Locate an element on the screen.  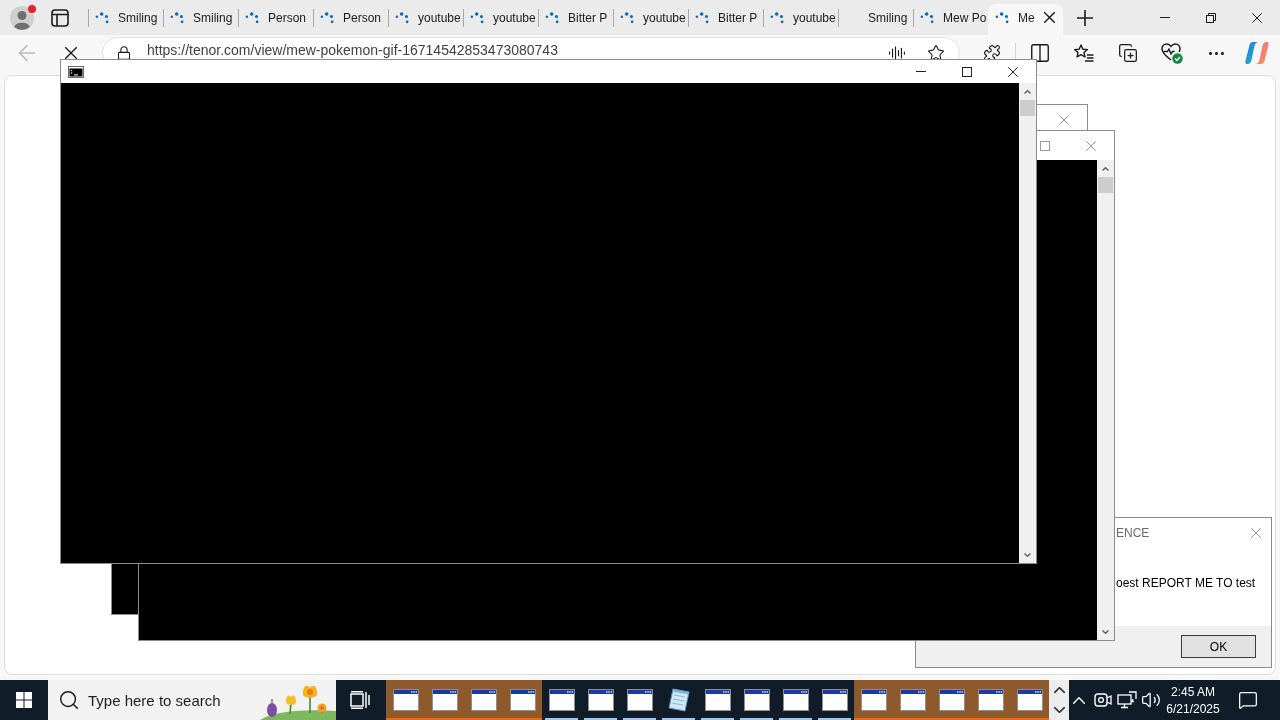
heart-pulse-icon is located at coordinates (1172, 53).